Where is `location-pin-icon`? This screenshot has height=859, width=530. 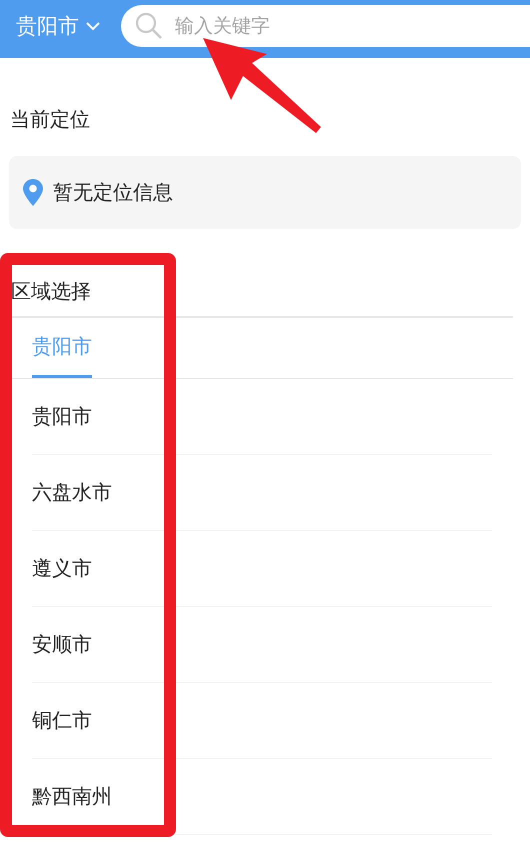
location-pin-icon is located at coordinates (33, 192).